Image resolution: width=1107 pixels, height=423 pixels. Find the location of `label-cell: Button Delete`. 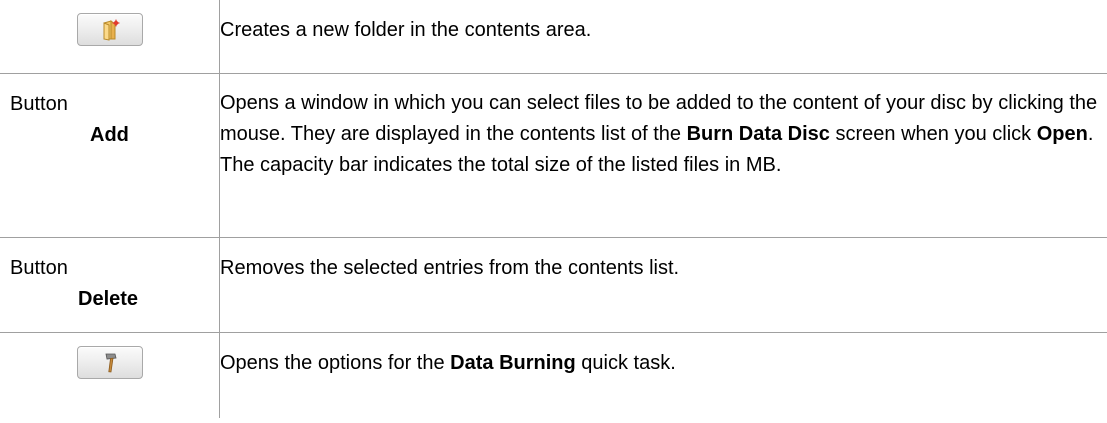

label-cell: Button Delete is located at coordinates (110, 285).